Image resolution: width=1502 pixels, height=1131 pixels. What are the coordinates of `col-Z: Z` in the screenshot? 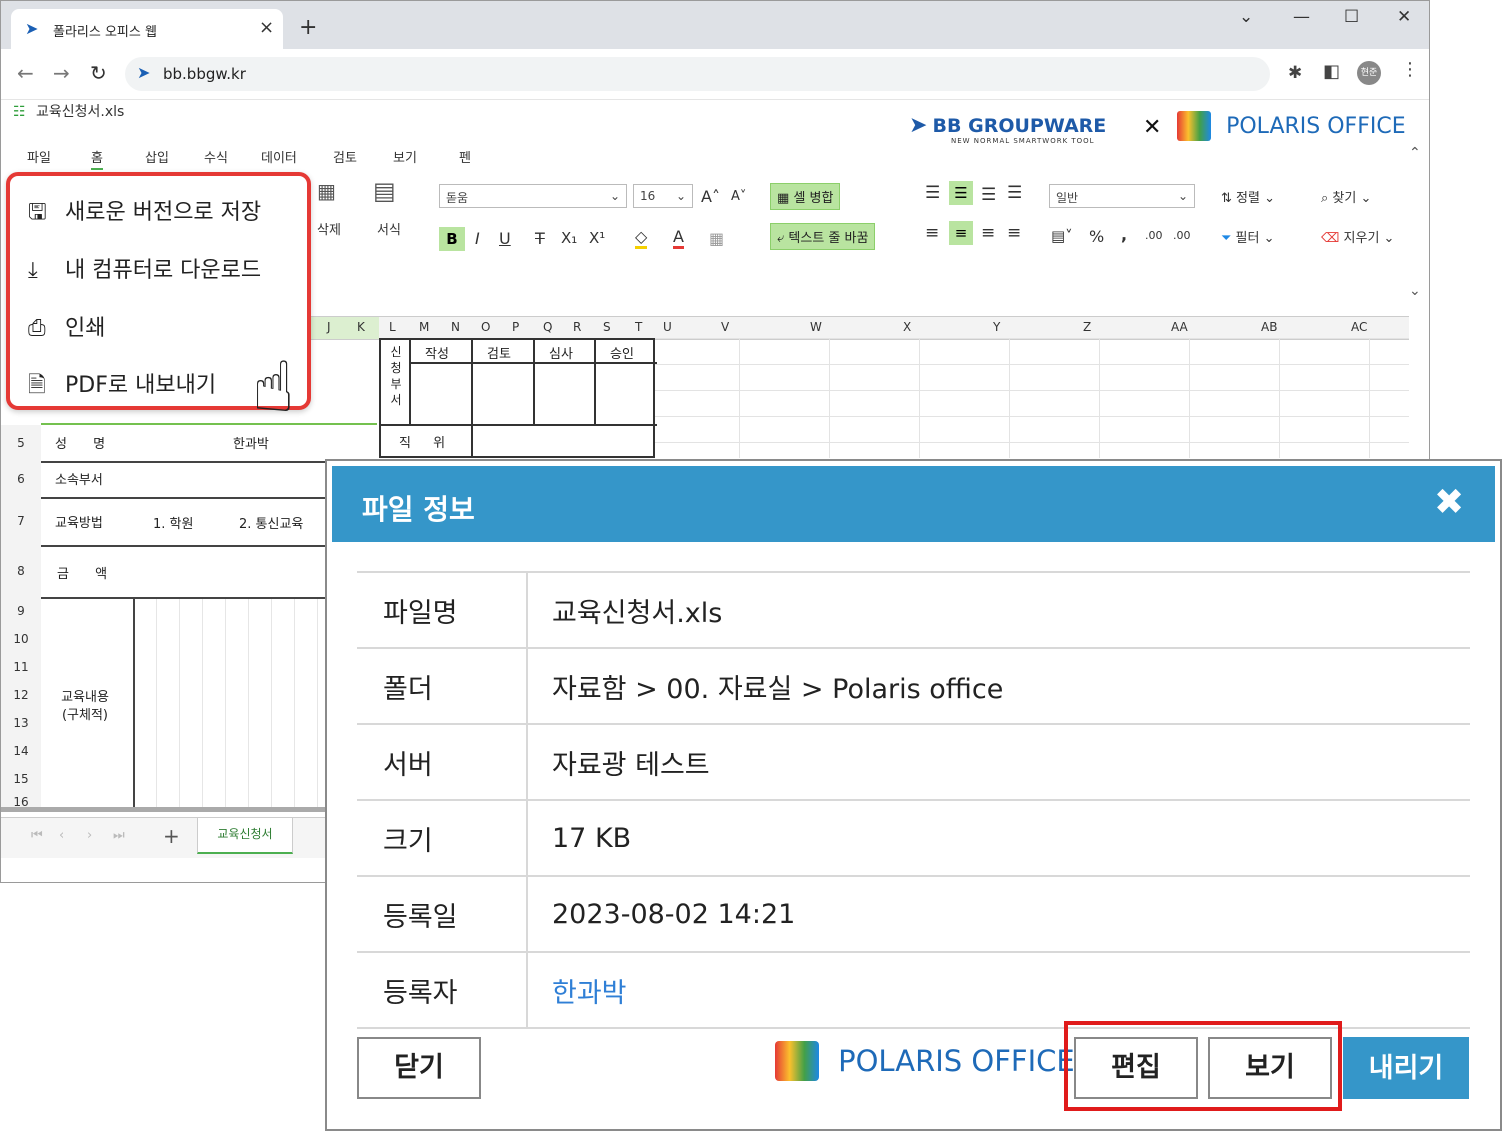 It's located at (1087, 327).